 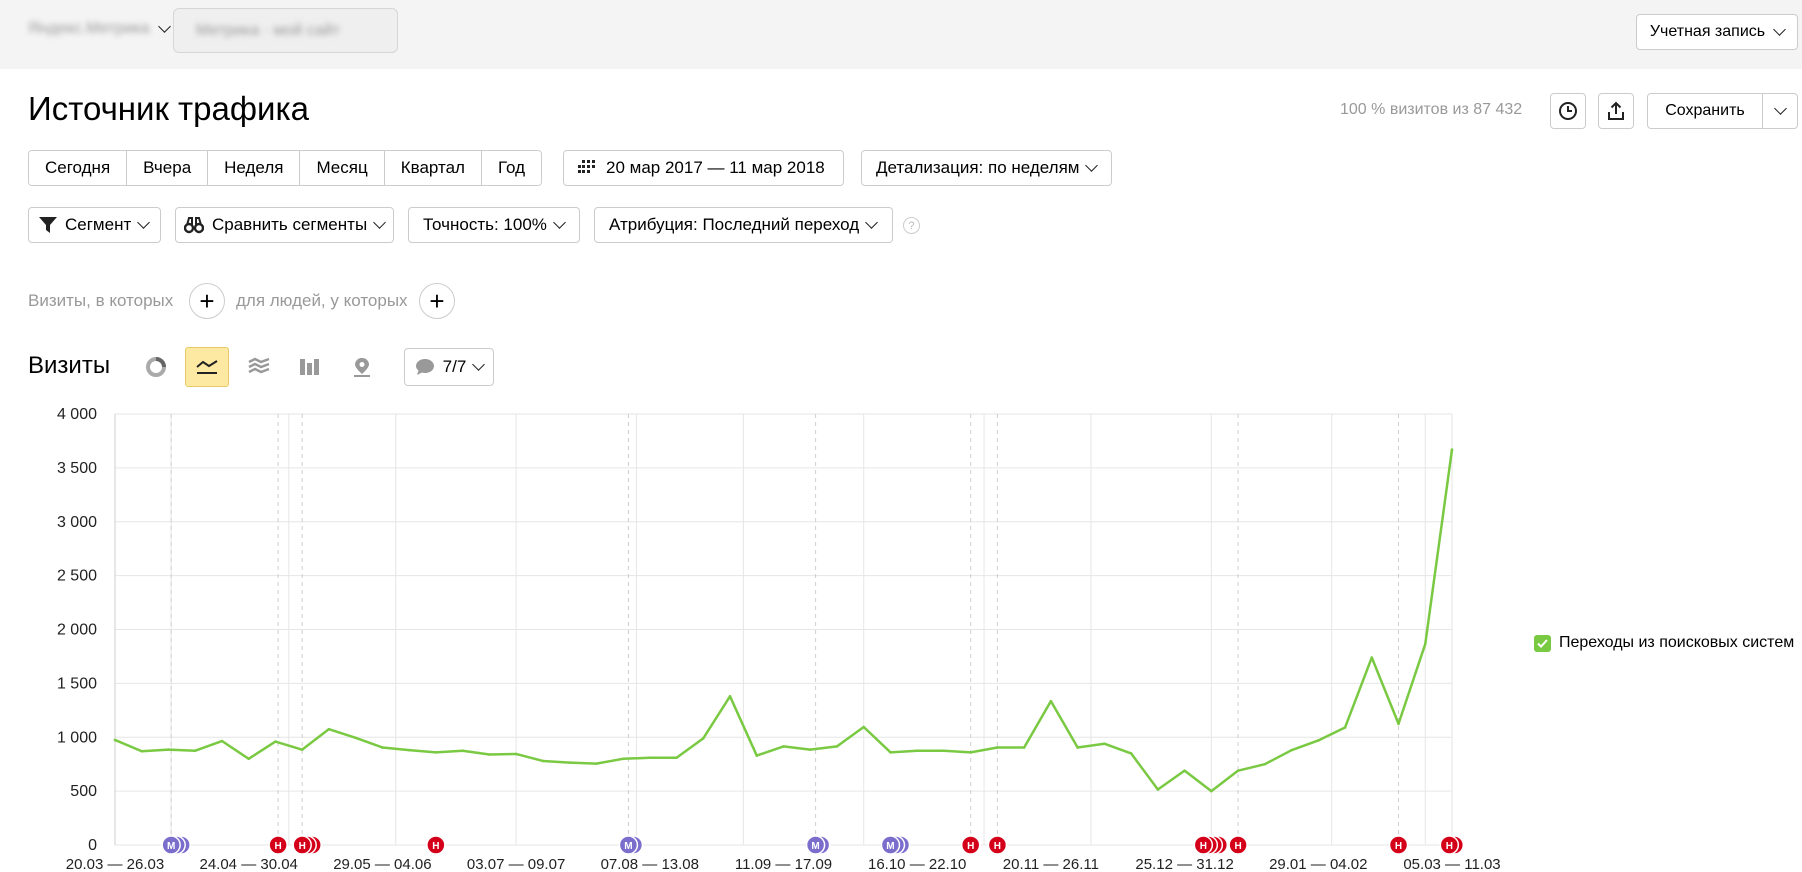 I want to click on period-week: Неделя, so click(x=254, y=168).